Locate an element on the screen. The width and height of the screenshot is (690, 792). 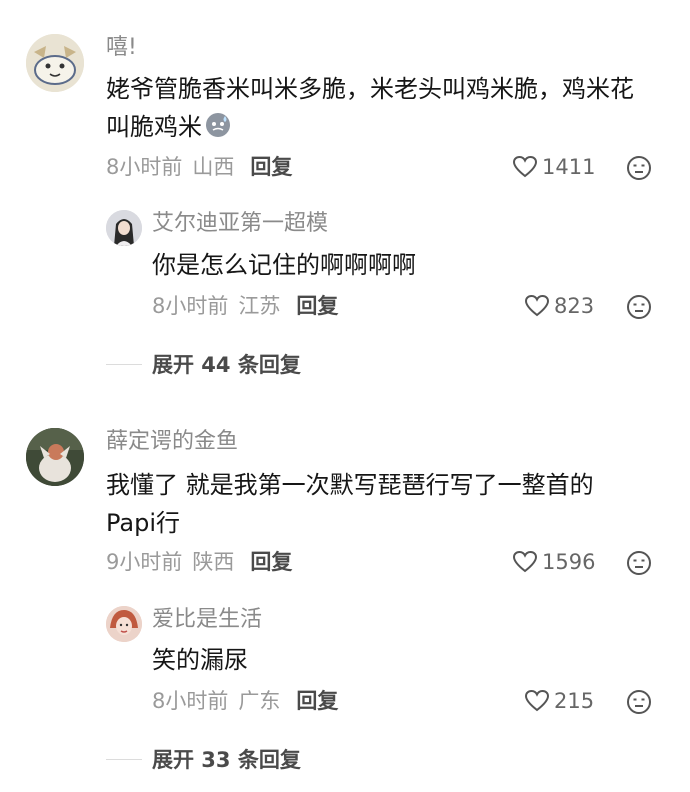
expand-replies-label: 展开 44 条回复 is located at coordinates (226, 365).